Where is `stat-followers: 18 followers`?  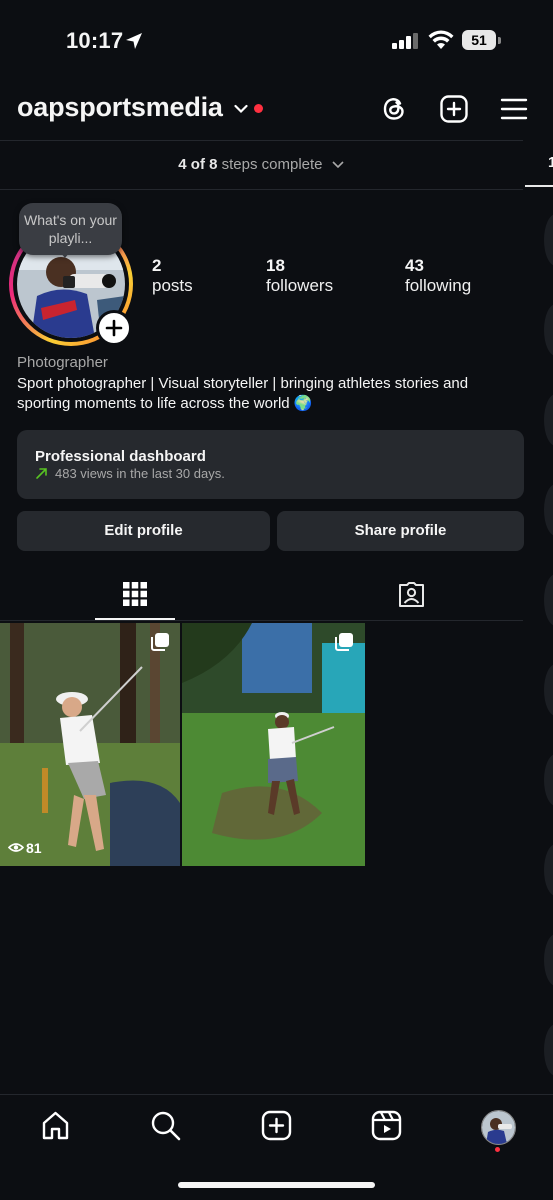 stat-followers: 18 followers is located at coordinates (299, 276).